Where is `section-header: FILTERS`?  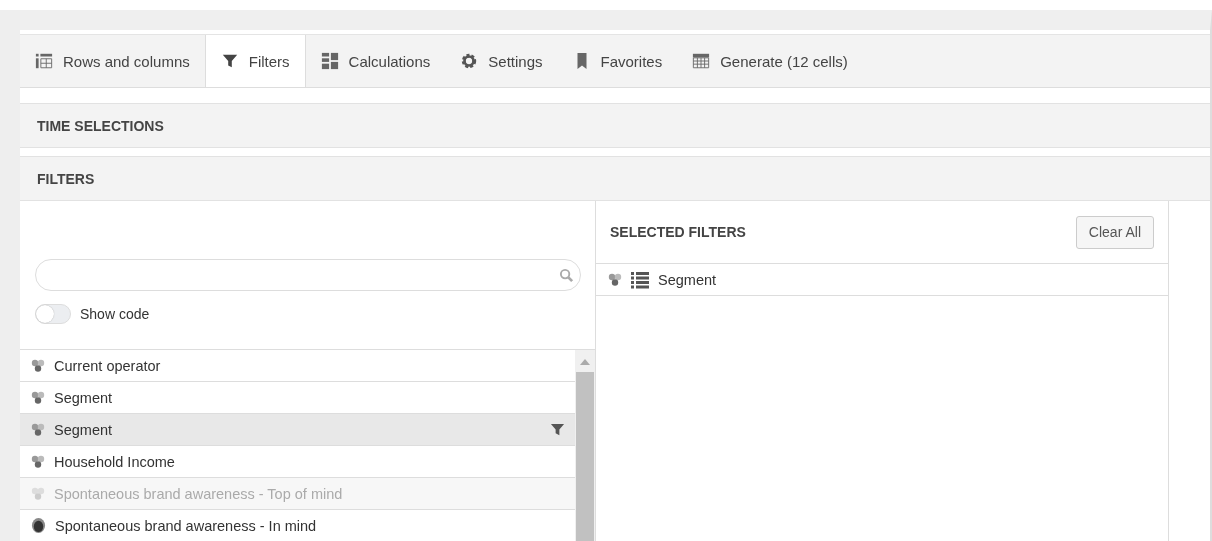 section-header: FILTERS is located at coordinates (615, 178).